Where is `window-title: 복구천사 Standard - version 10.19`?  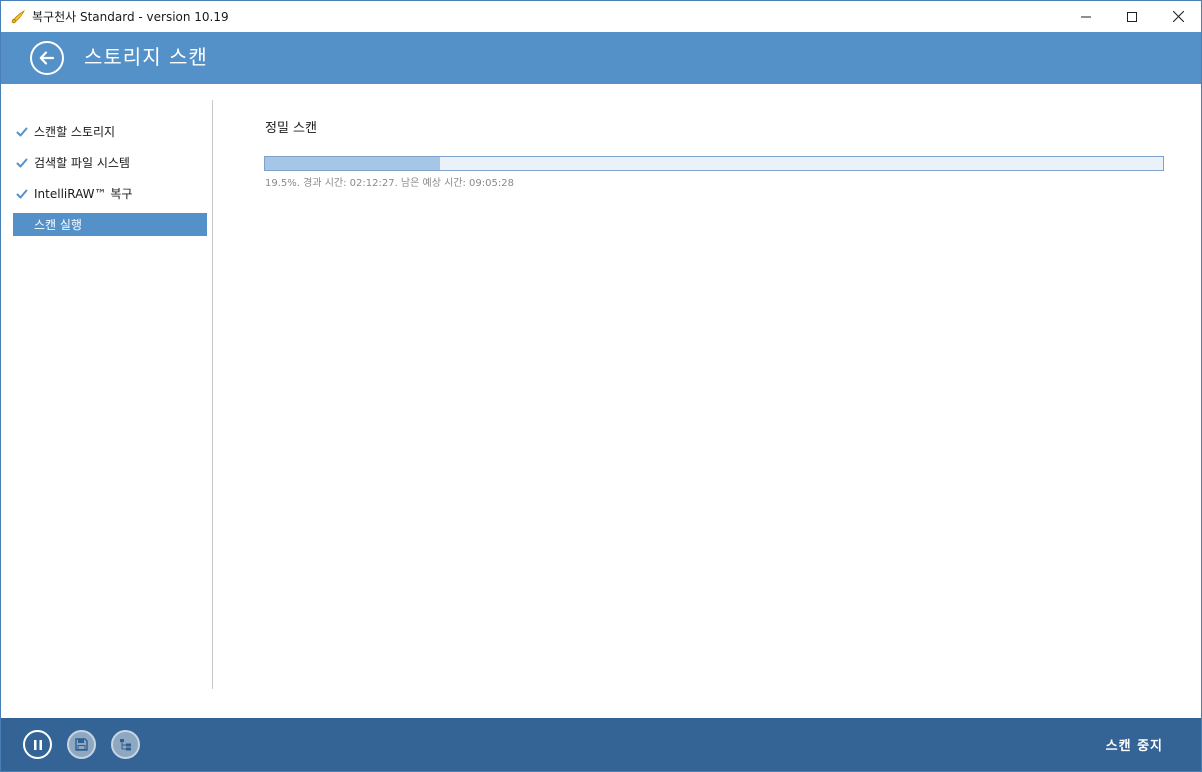
window-title: 복구천사 Standard - version 10.19 is located at coordinates (130, 17).